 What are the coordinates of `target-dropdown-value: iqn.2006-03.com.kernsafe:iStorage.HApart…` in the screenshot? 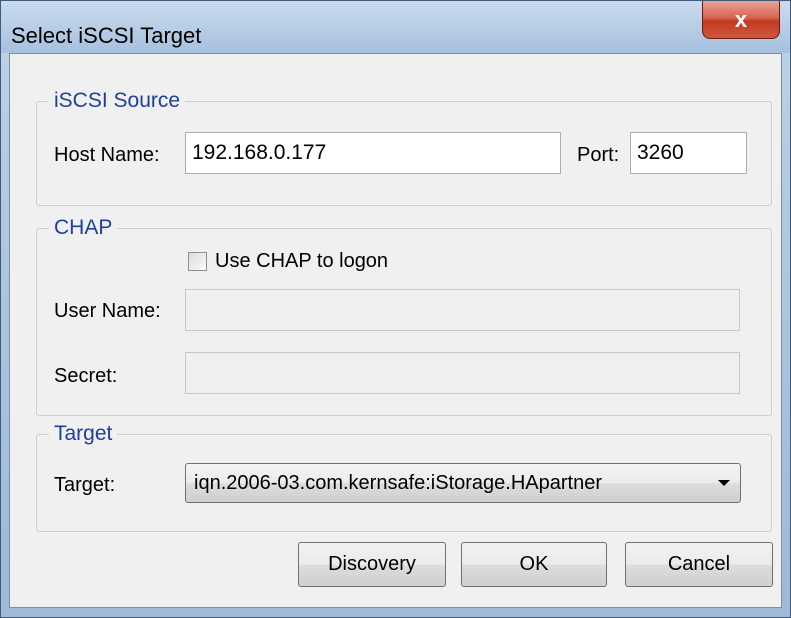 It's located at (398, 483).